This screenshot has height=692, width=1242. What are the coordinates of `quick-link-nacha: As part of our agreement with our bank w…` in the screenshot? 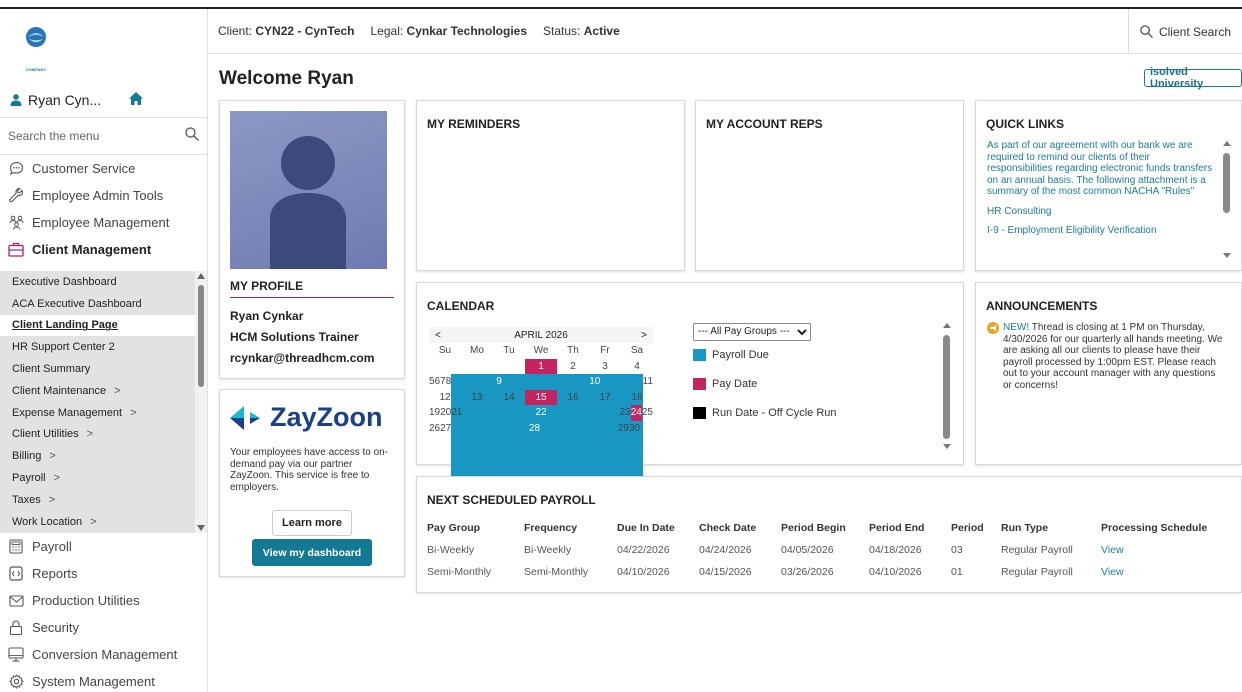 It's located at (1100, 169).